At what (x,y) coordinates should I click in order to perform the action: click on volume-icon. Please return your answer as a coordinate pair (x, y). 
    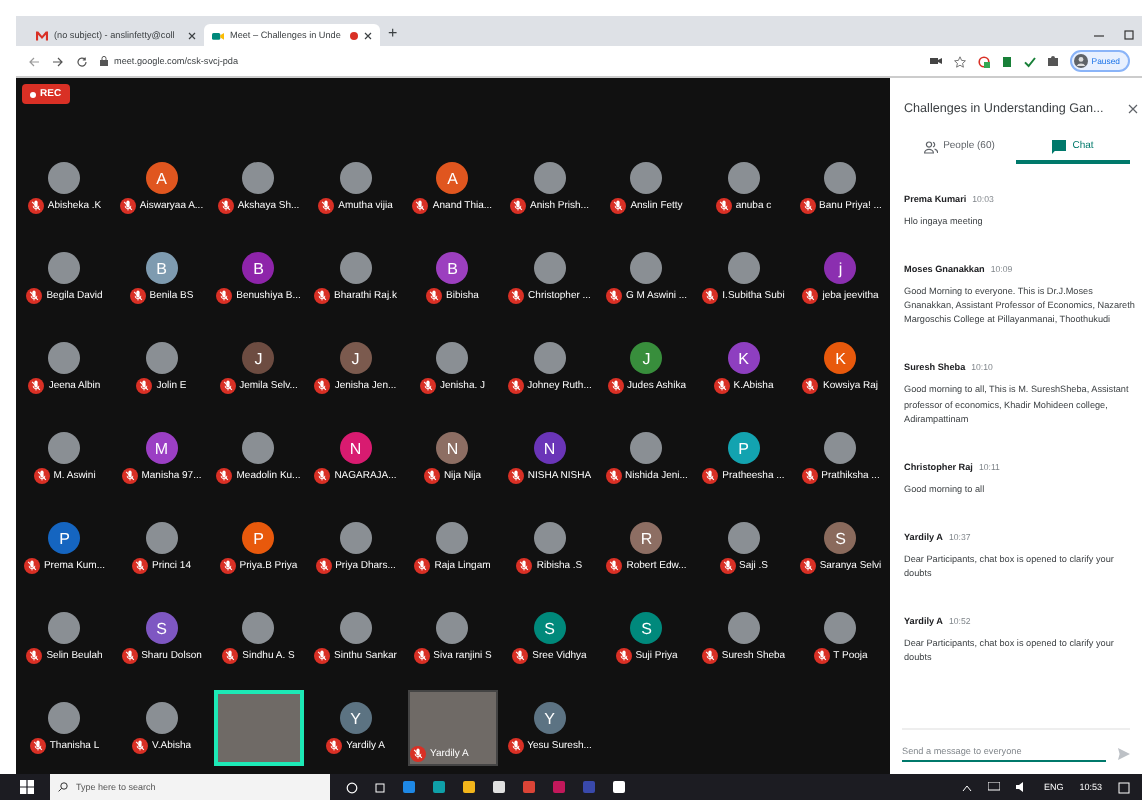
    Looking at the image, I should click on (1021, 787).